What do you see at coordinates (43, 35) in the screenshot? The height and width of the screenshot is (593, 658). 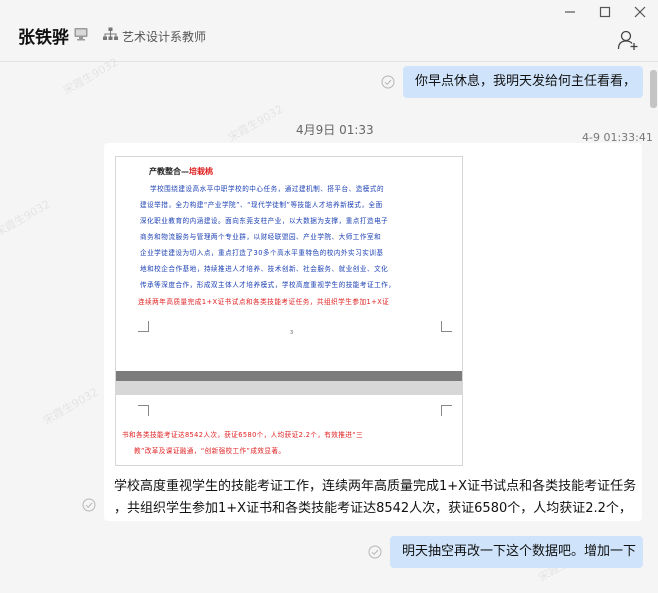 I see `contact-name: 张铁骅` at bounding box center [43, 35].